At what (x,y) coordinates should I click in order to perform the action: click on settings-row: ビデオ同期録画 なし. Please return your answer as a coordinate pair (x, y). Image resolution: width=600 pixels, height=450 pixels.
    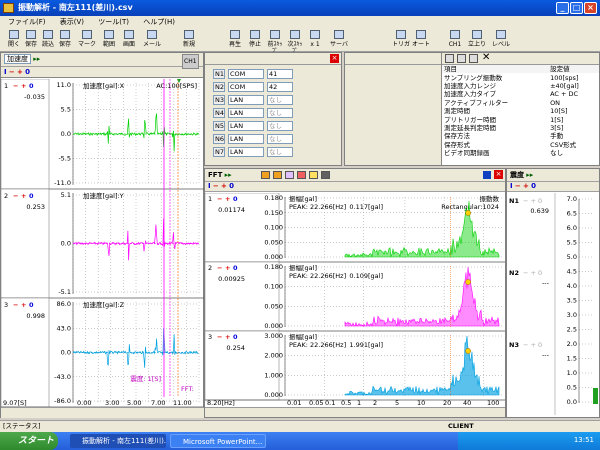
    Looking at the image, I should click on (520, 153).